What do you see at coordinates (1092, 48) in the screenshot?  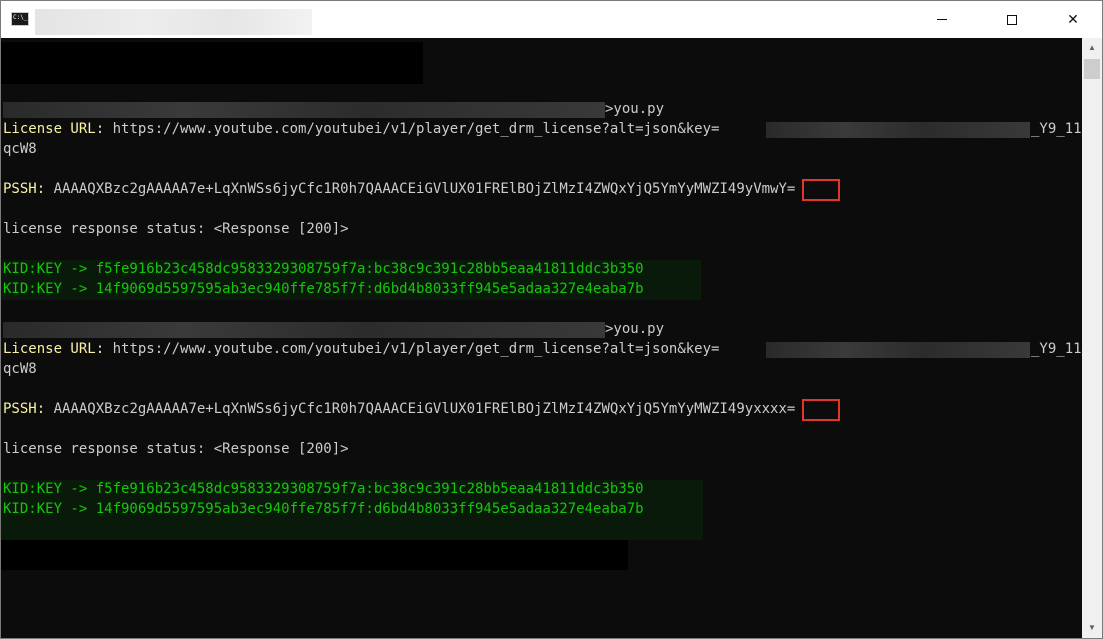 I see `scroll-up-arrow-icon: ▲` at bounding box center [1092, 48].